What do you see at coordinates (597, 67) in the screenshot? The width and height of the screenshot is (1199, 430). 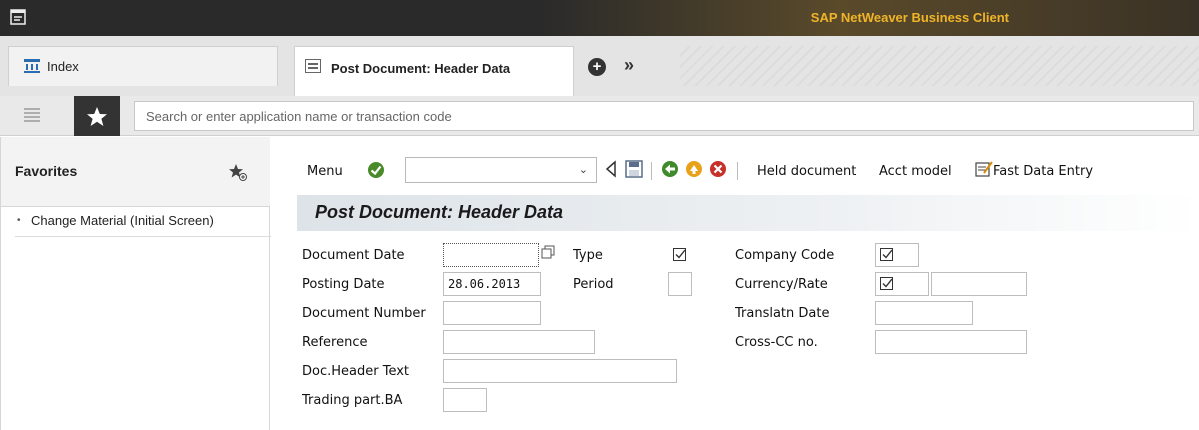 I see `add-tab-icon: +` at bounding box center [597, 67].